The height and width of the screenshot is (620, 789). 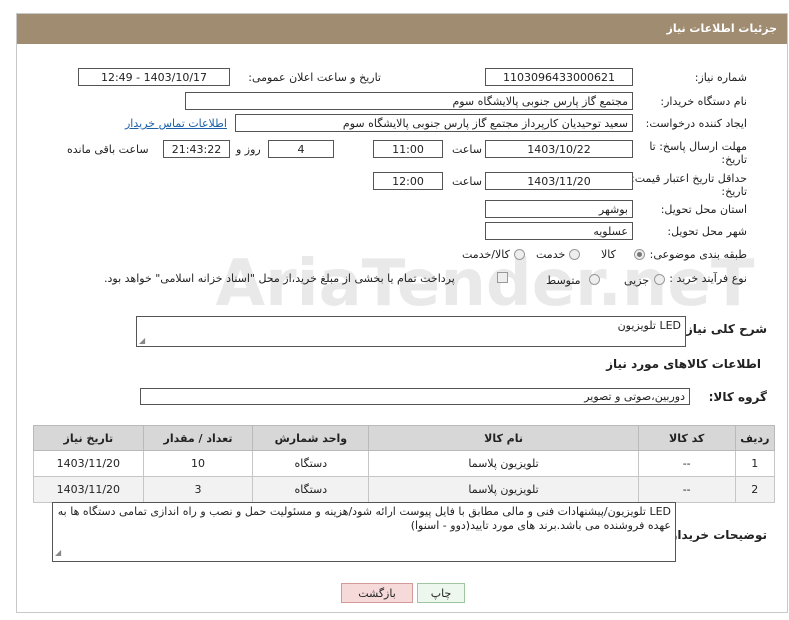 I want to click on need-number-field: 1103096433000621, so click(x=559, y=77).